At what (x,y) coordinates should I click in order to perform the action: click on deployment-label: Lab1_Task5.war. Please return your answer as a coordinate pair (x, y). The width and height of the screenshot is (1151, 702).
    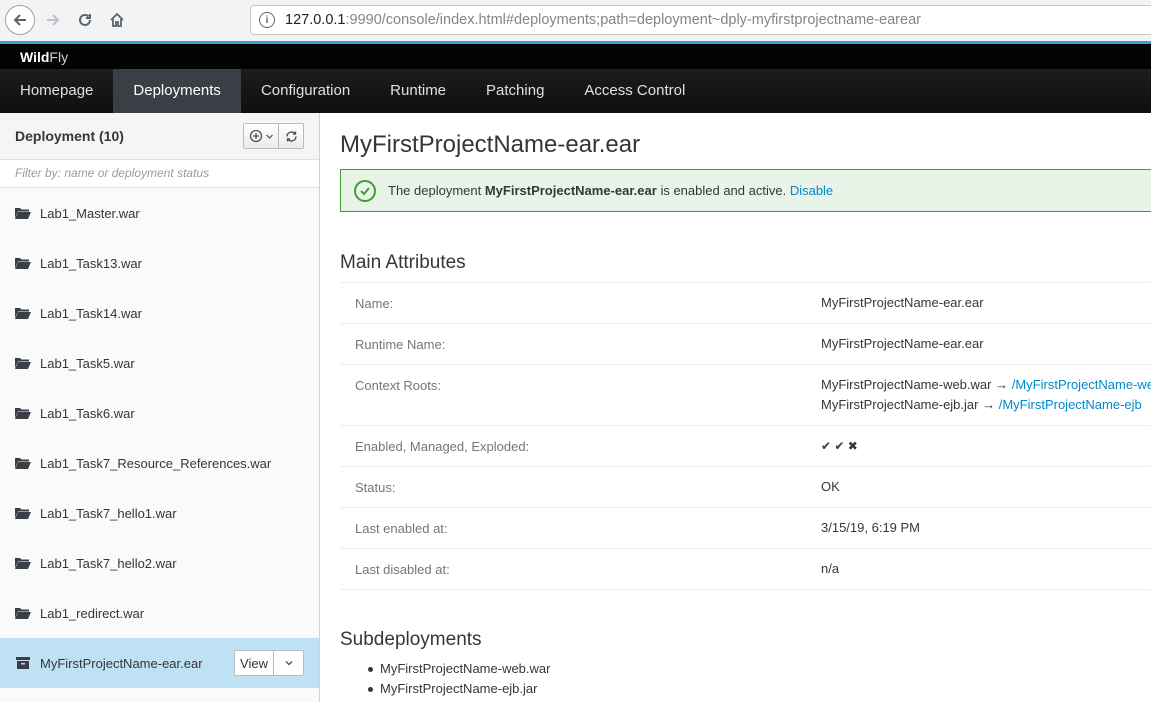
    Looking at the image, I should click on (87, 363).